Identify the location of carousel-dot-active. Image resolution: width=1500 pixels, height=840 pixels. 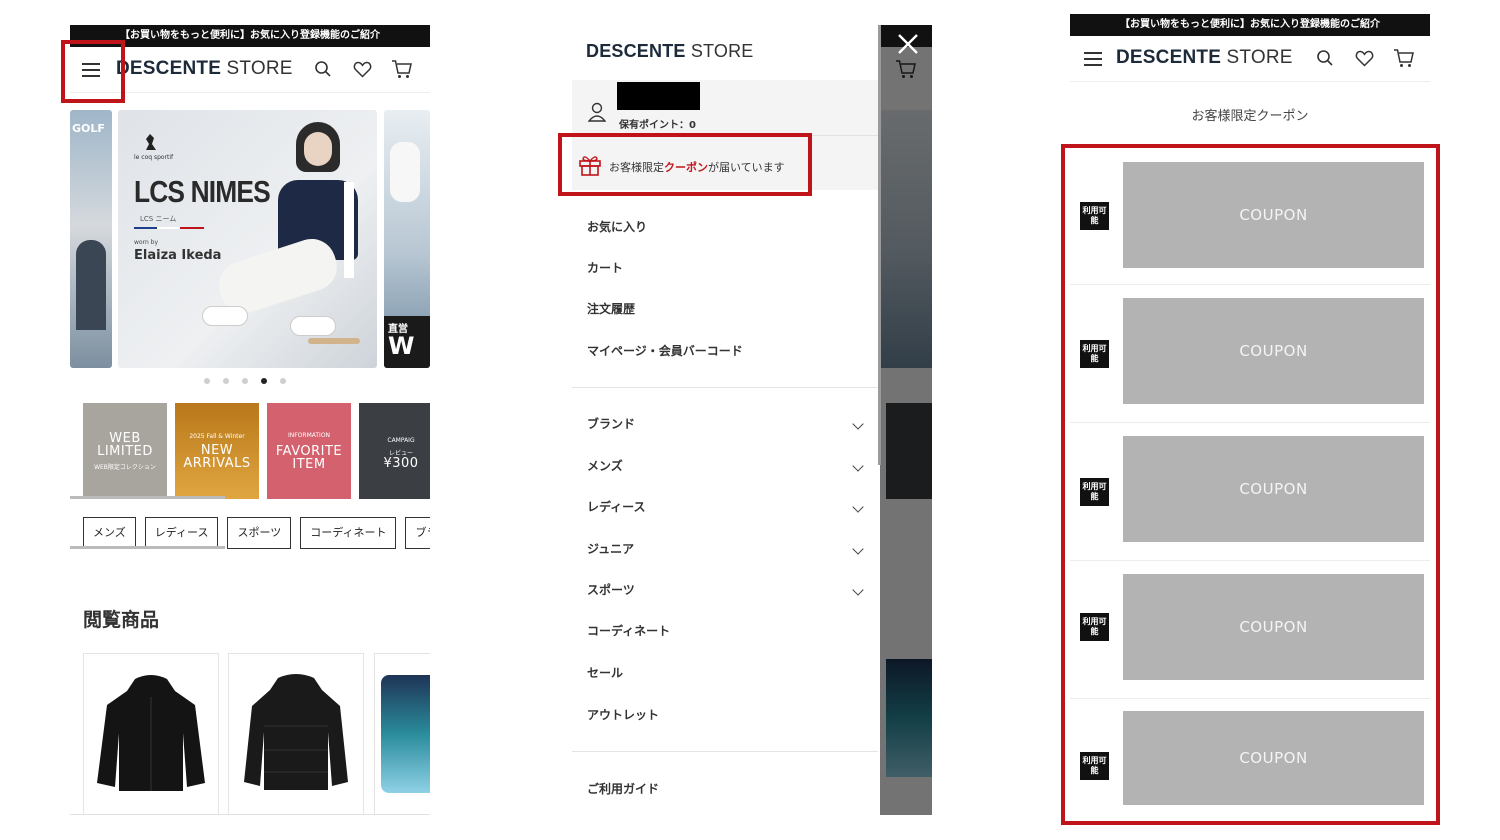
(264, 381).